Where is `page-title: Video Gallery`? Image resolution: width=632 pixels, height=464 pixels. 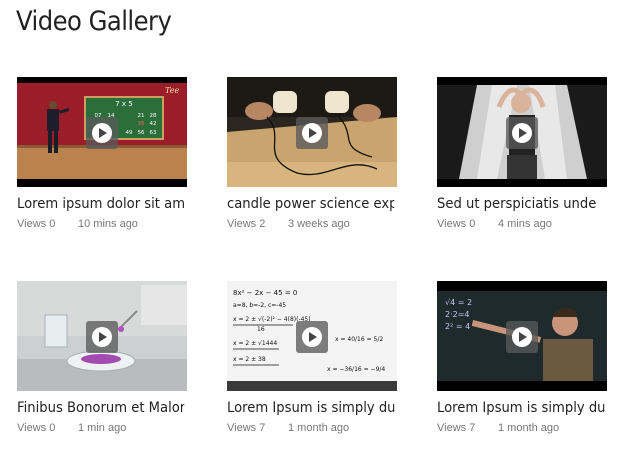 page-title: Video Gallery is located at coordinates (94, 21).